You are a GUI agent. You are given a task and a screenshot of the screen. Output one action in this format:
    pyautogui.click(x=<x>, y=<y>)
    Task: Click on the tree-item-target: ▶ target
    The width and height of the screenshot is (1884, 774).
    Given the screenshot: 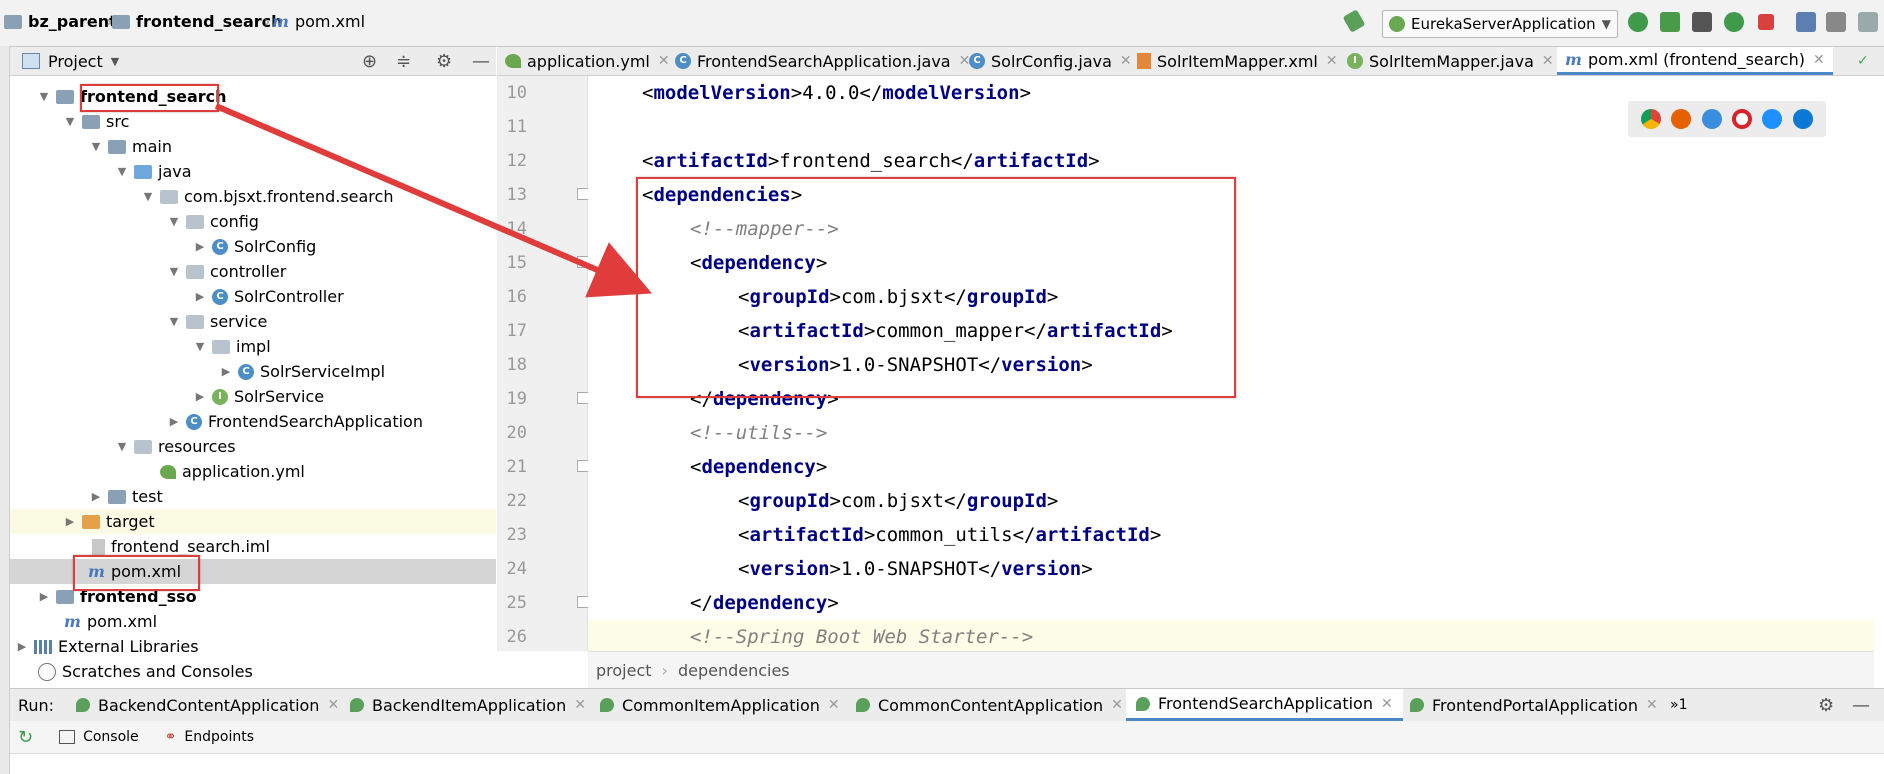 What is the action you would take?
    pyautogui.click(x=253, y=521)
    